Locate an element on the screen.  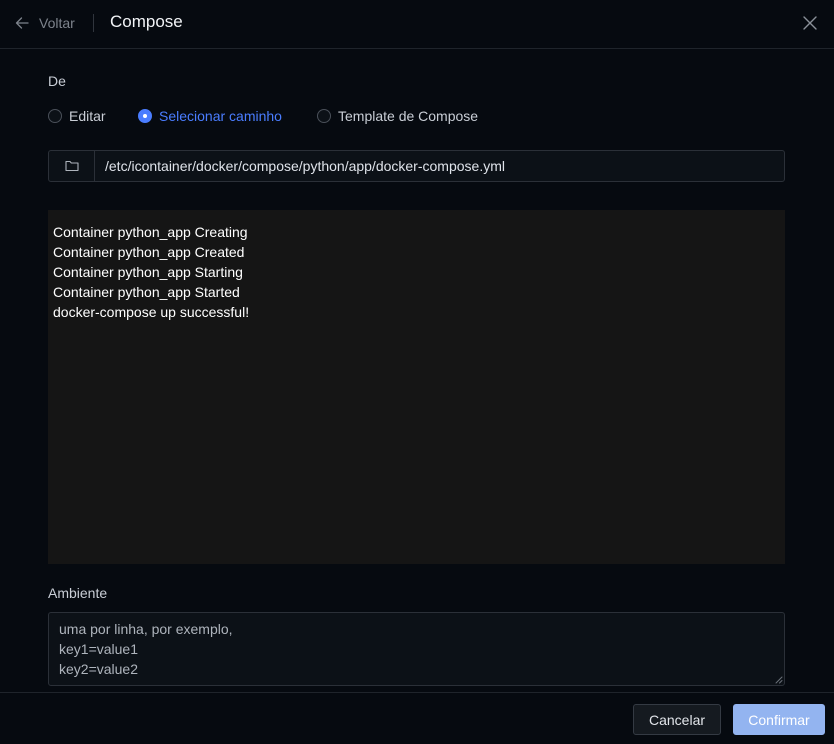
environment-label: Ambiente is located at coordinates (78, 593).